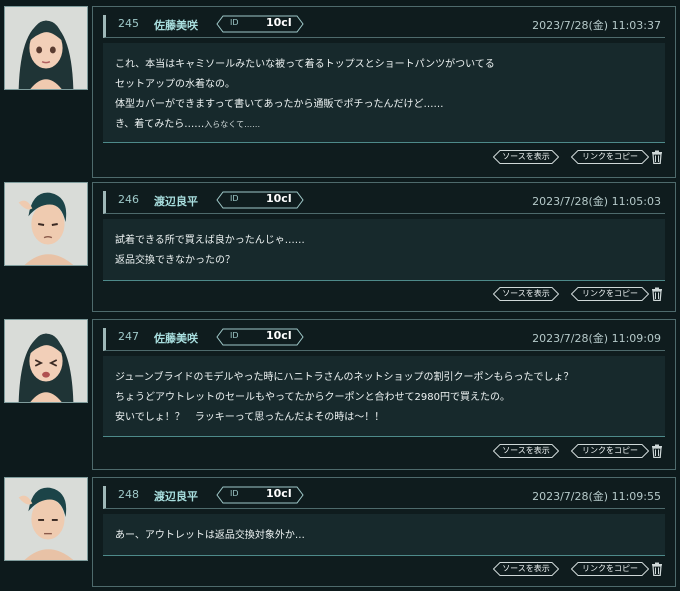  I want to click on post-number: 247, so click(128, 336).